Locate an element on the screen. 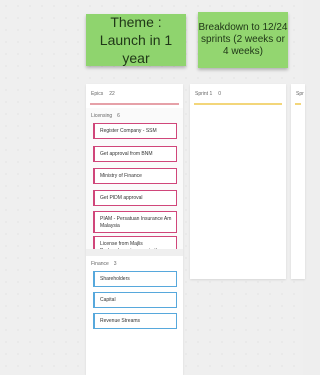 The width and height of the screenshot is (320, 375). column-count: 22 is located at coordinates (112, 94).